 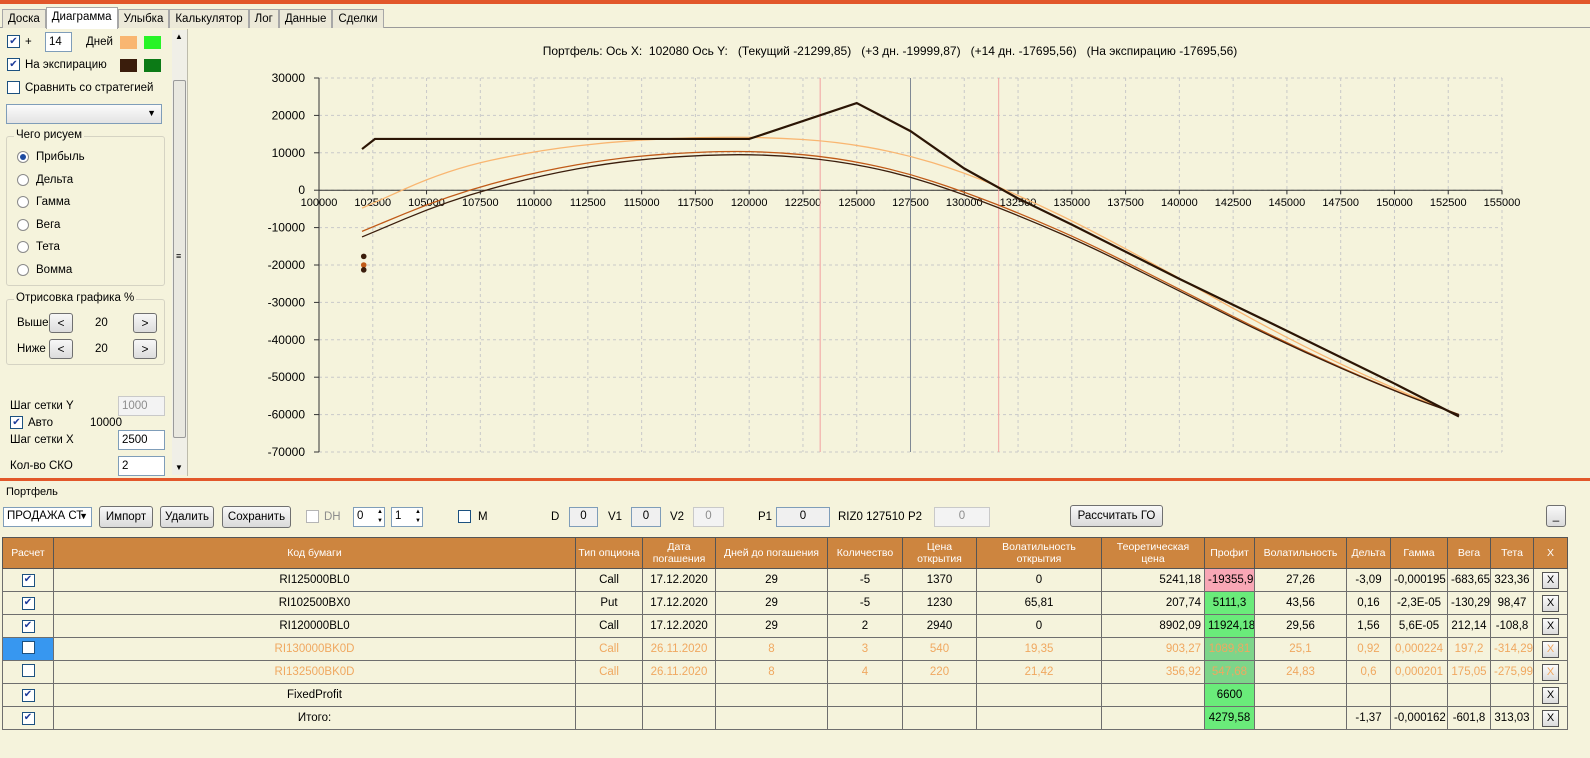 What do you see at coordinates (13, 87) in the screenshot?
I see `compare-checkbox` at bounding box center [13, 87].